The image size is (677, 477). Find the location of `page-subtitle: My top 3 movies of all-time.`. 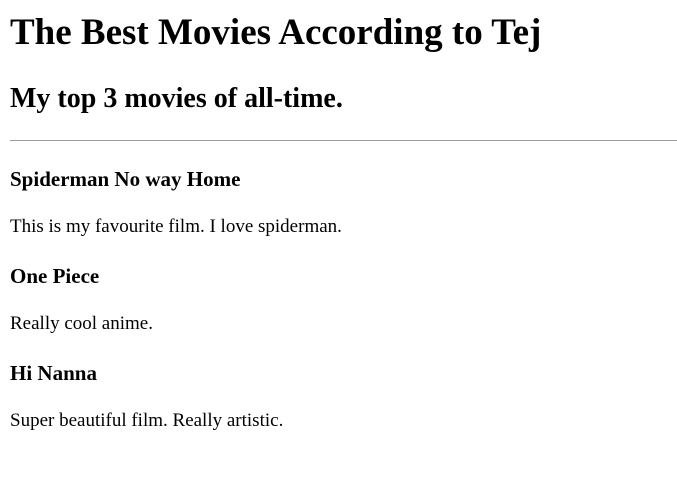

page-subtitle: My top 3 movies of all-time. is located at coordinates (176, 98).